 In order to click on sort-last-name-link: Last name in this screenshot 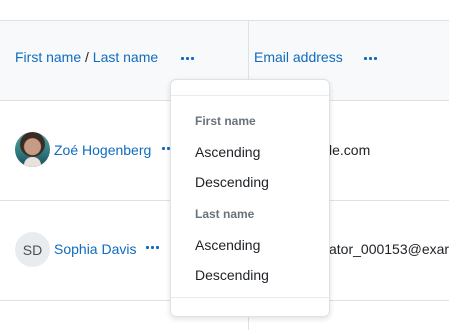, I will do `click(125, 57)`.